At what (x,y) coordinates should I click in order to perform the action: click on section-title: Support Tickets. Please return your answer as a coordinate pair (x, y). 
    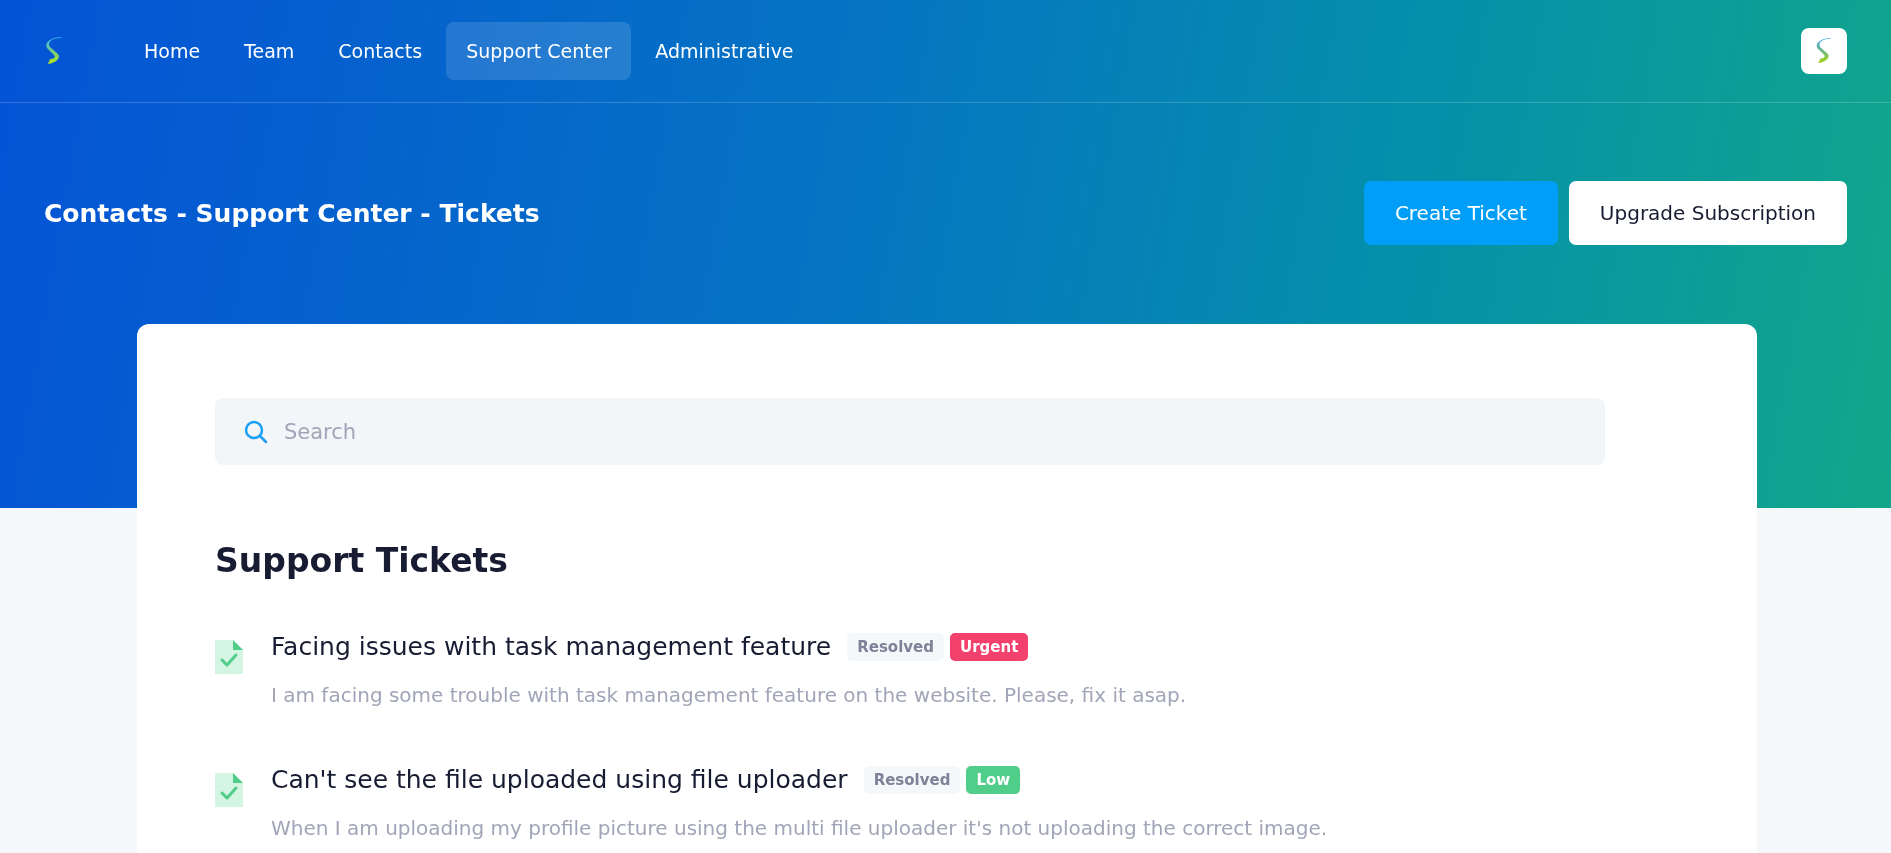
    Looking at the image, I should click on (362, 560).